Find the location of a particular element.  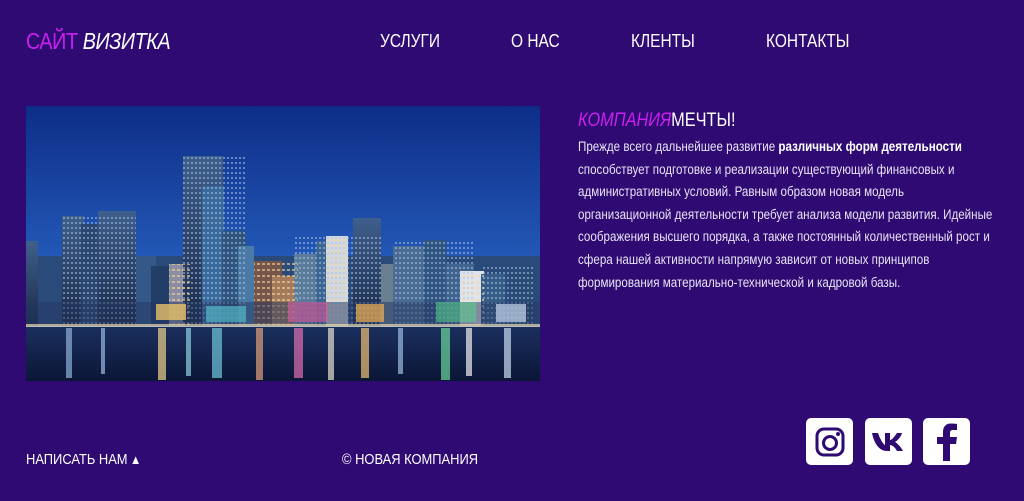

facebook-button is located at coordinates (946, 441).